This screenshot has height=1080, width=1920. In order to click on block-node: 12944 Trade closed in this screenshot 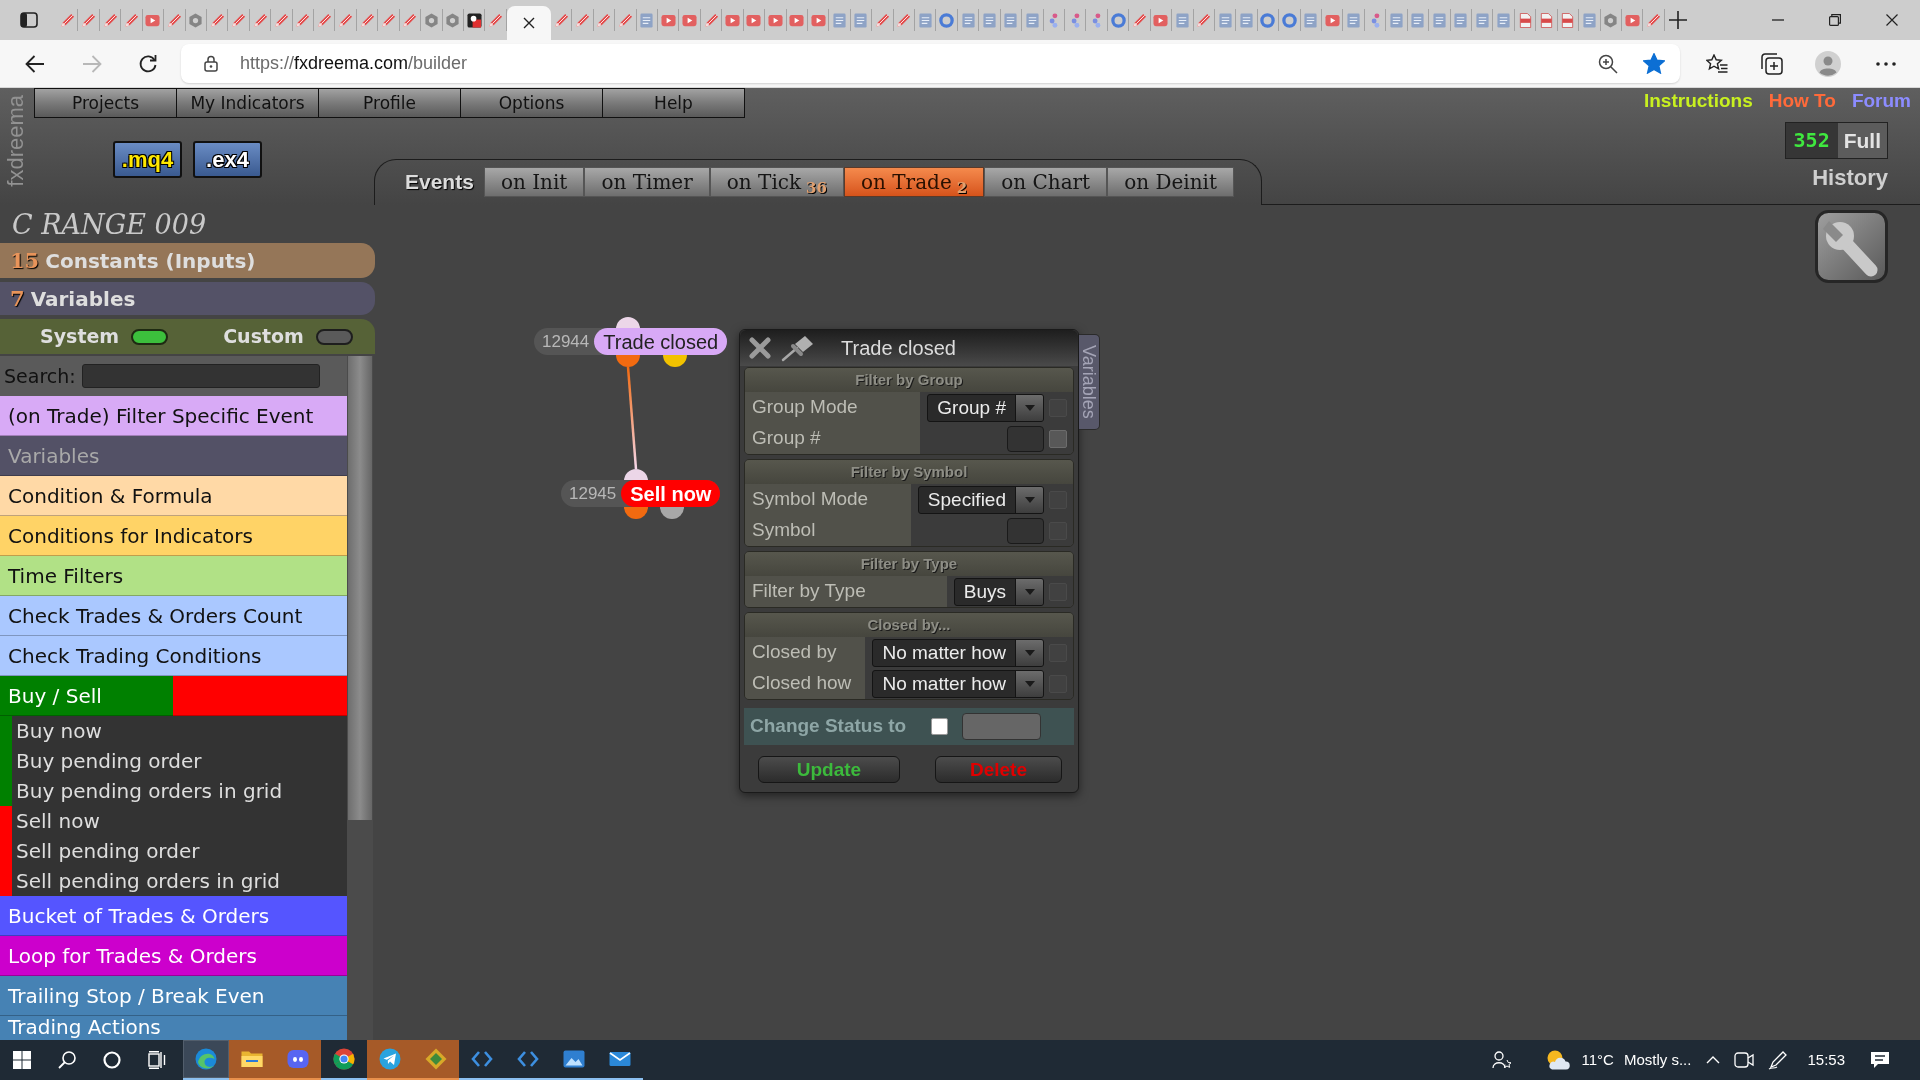, I will do `click(631, 341)`.